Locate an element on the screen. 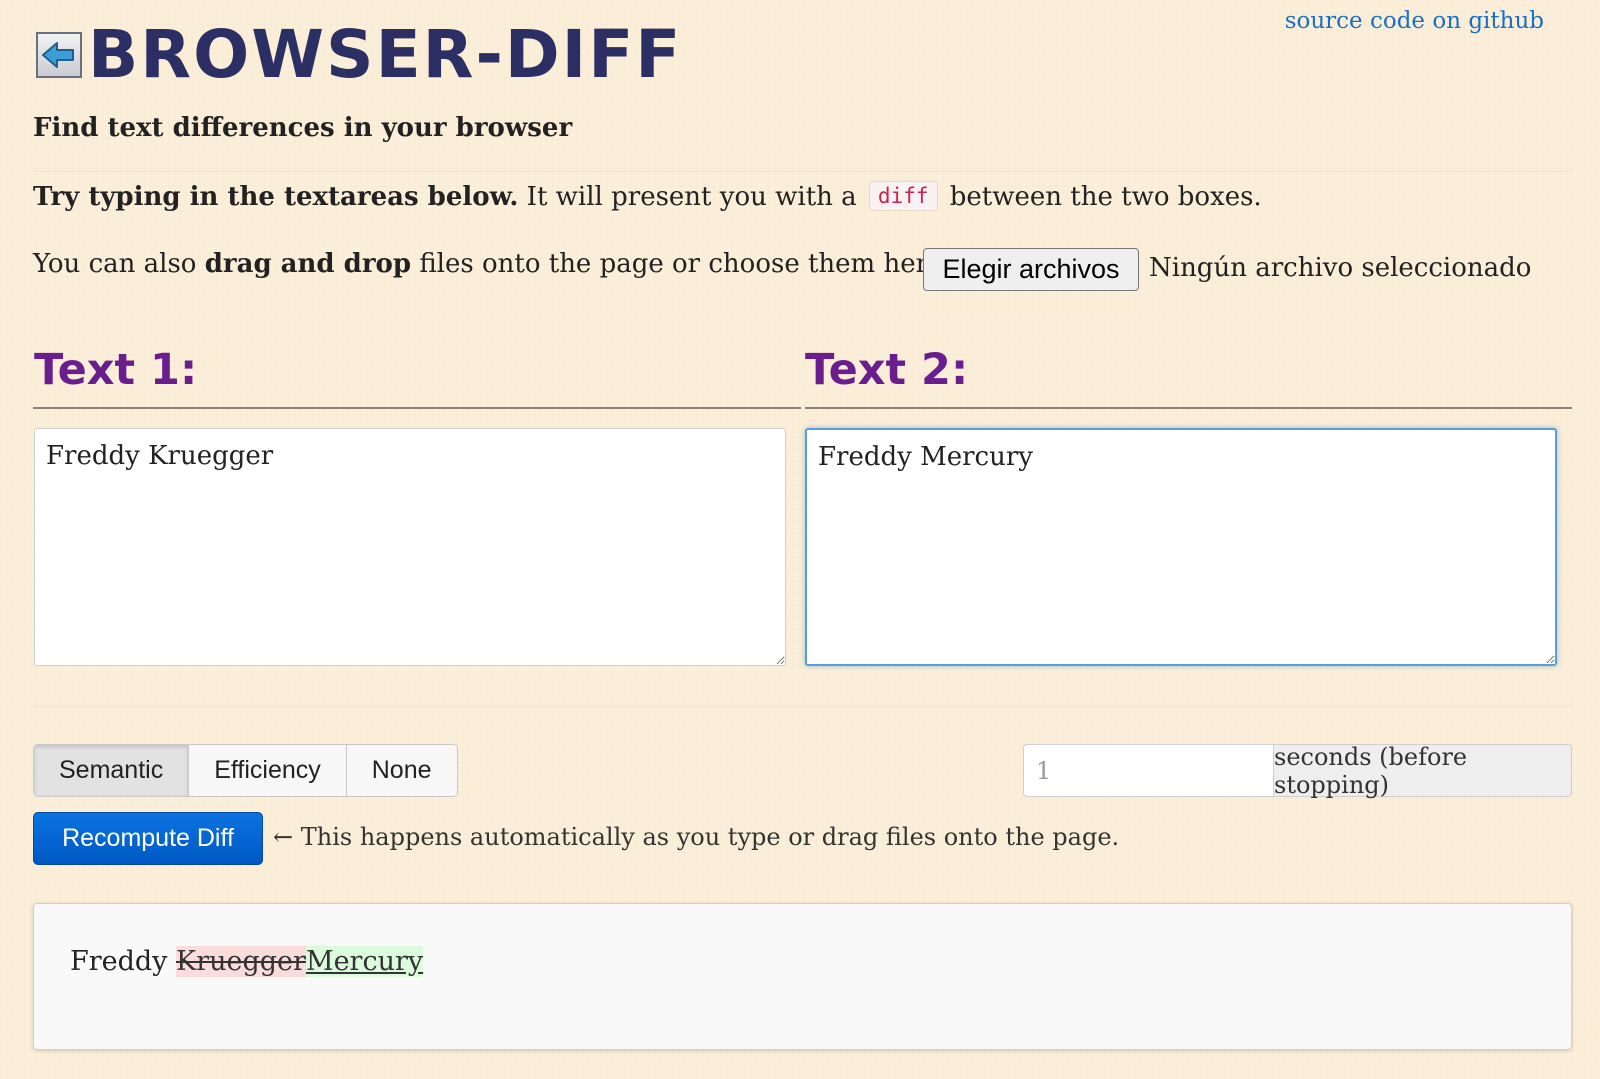 The height and width of the screenshot is (1079, 1600). timeout-group: seconds (before stopping) is located at coordinates (1297, 771).